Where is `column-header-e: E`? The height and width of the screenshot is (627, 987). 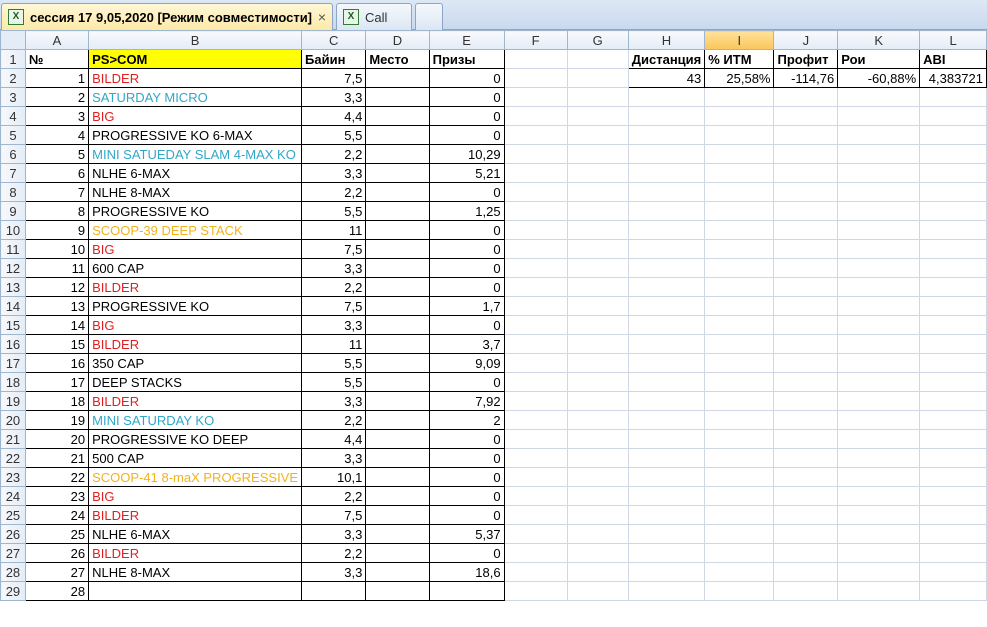 column-header-e: E is located at coordinates (466, 40).